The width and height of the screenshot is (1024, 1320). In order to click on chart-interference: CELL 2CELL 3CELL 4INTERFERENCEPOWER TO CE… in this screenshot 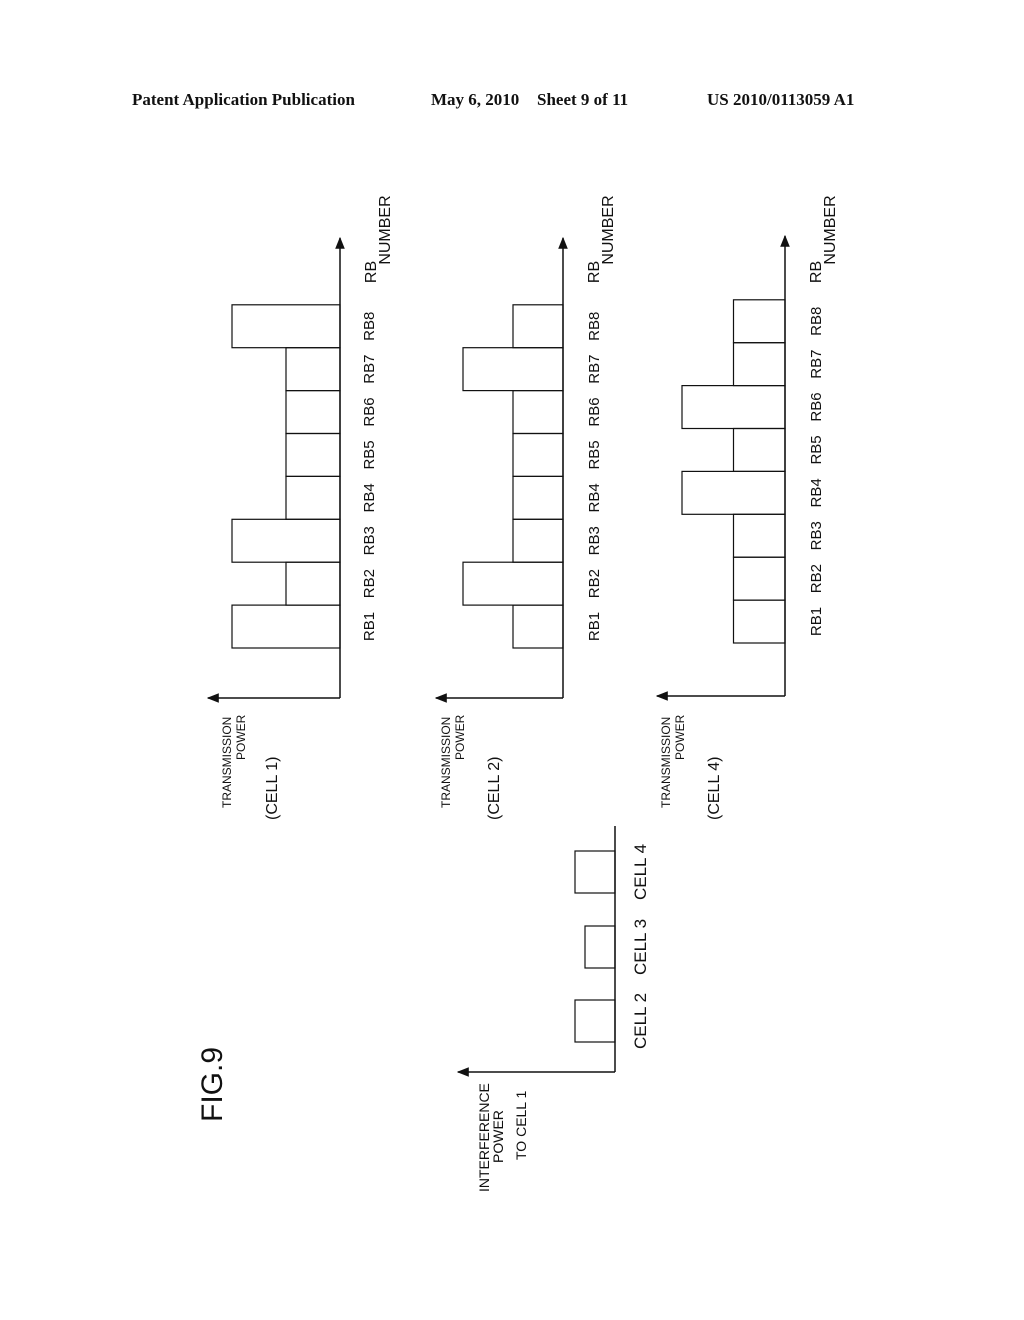, I will do `click(553, 1009)`.